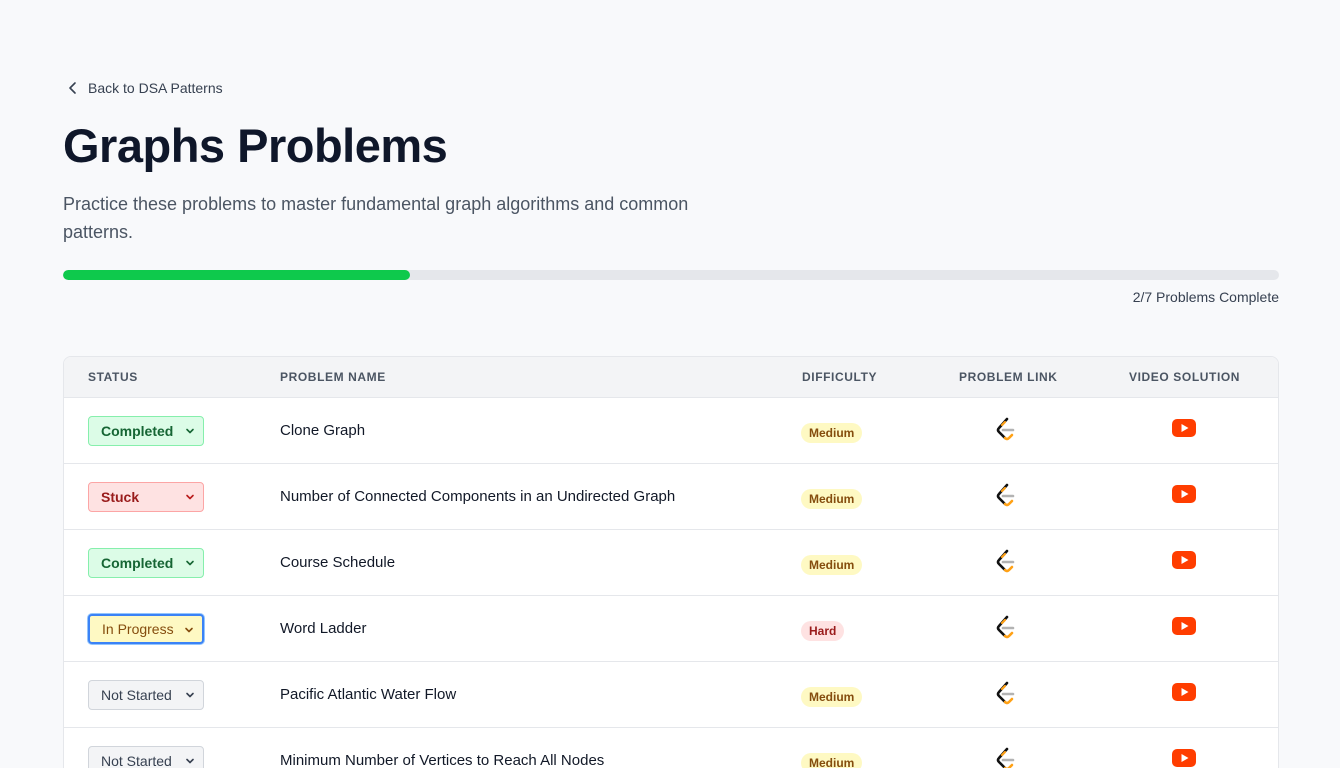 This screenshot has height=768, width=1340. What do you see at coordinates (823, 631) in the screenshot?
I see `difficulty-badge: Hard` at bounding box center [823, 631].